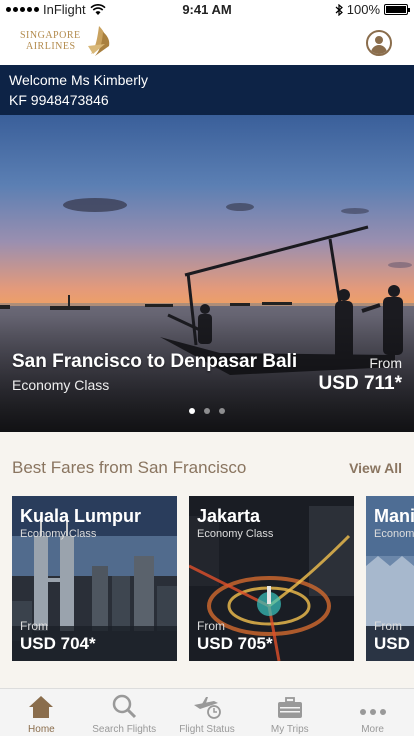 This screenshot has width=414, height=736. I want to click on battery-icon, so click(397, 9).